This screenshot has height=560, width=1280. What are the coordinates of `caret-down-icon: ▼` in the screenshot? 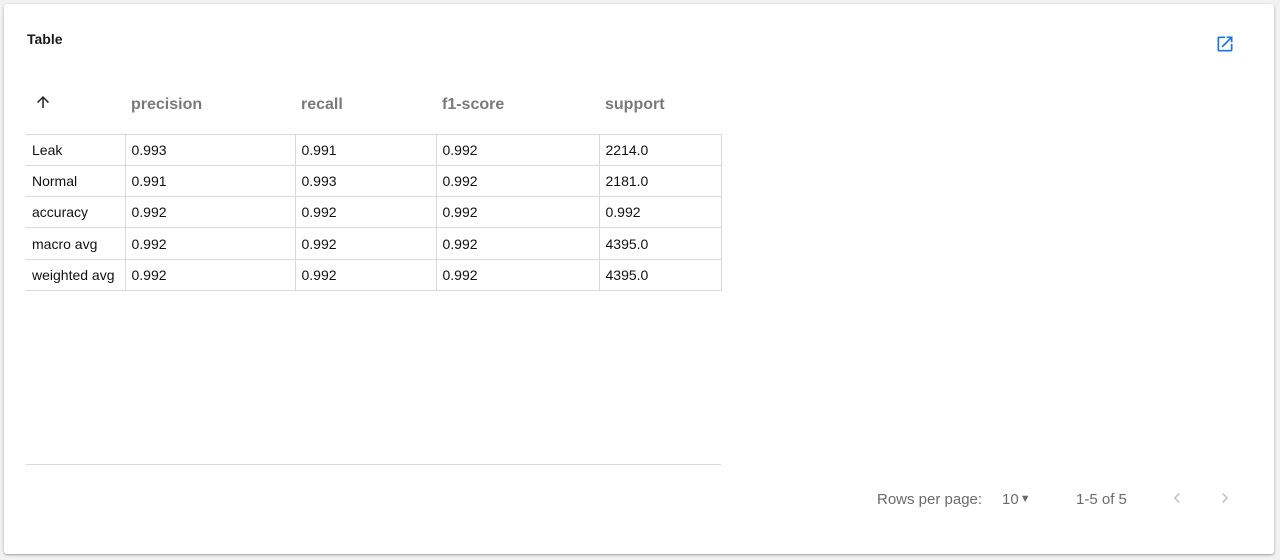 It's located at (1025, 499).